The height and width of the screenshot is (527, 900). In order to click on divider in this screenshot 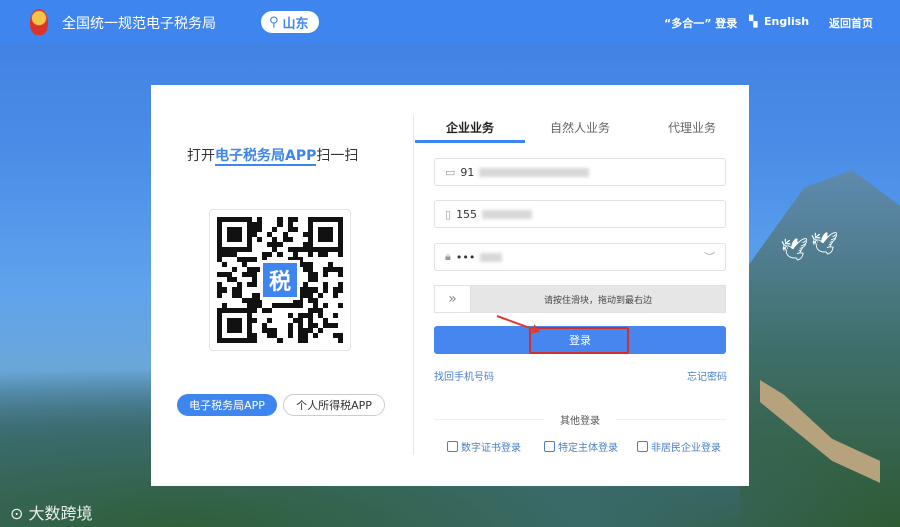, I will do `click(413, 285)`.